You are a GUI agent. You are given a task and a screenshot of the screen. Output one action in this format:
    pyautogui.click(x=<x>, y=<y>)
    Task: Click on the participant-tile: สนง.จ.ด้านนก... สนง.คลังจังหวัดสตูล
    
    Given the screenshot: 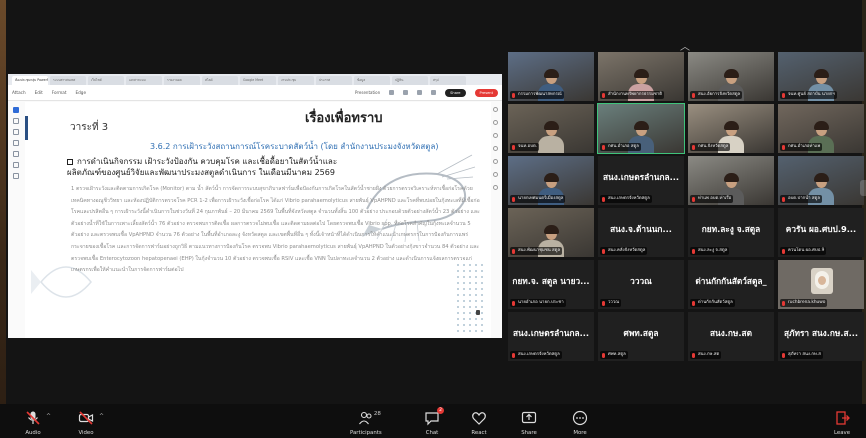 What is the action you would take?
    pyautogui.click(x=641, y=232)
    